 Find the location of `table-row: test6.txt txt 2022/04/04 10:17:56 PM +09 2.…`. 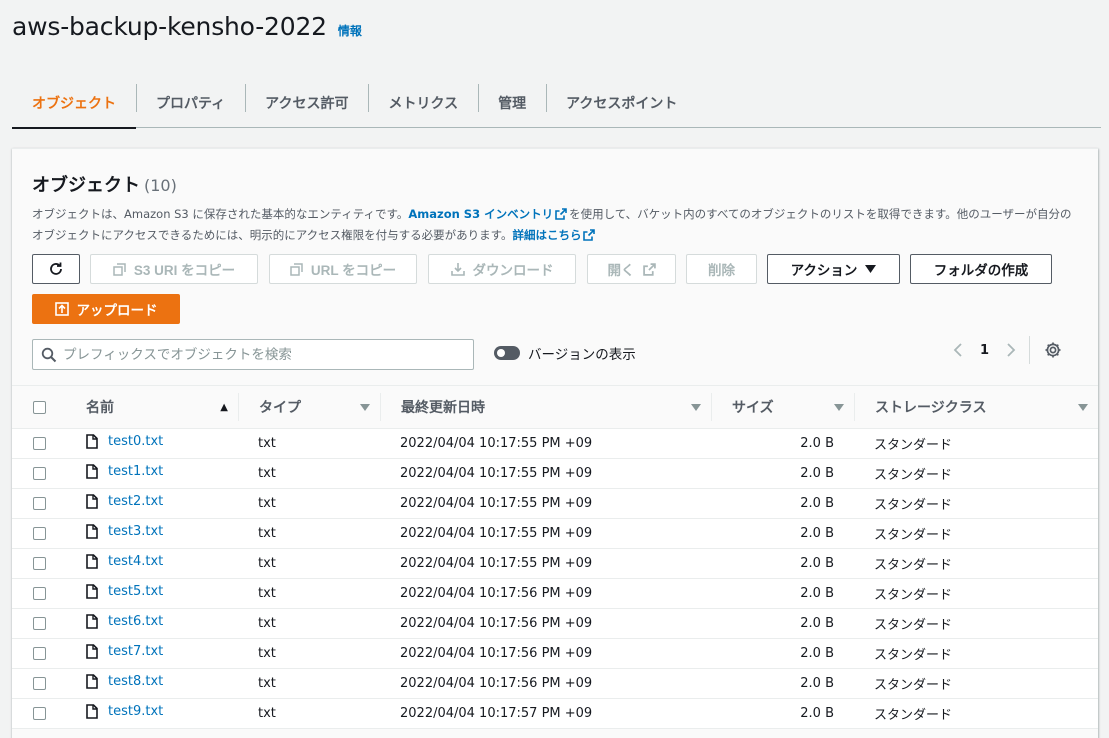

table-row: test6.txt txt 2022/04/04 10:17:56 PM +09 2.… is located at coordinates (555, 624).